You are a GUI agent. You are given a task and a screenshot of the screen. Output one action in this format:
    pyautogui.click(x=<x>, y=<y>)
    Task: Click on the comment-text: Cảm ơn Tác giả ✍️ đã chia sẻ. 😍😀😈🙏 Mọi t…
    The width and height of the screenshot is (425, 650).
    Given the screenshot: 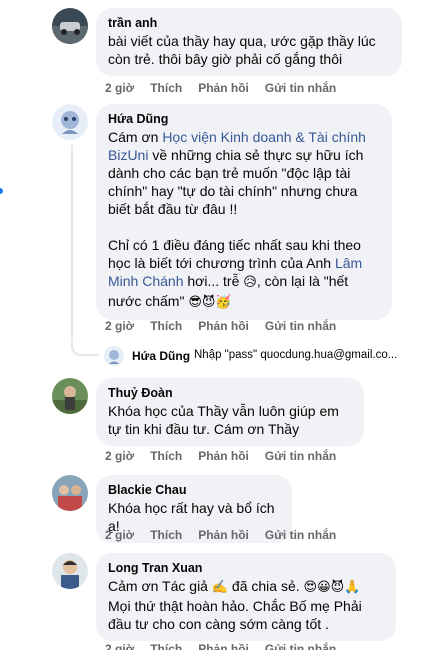 What is the action you would take?
    pyautogui.click(x=246, y=605)
    